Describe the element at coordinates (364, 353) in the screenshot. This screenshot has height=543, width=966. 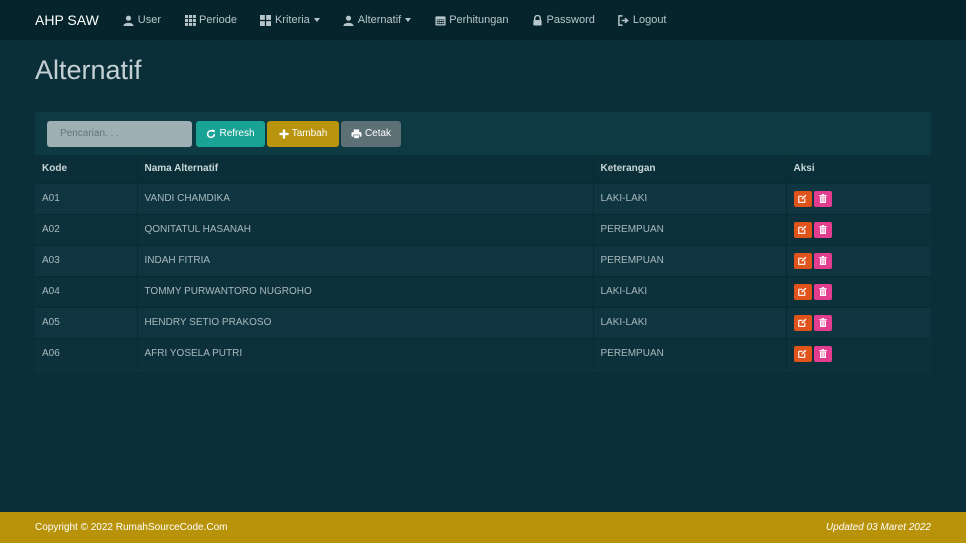
I see `cell-nama: AFRI YOSELA PUTRI` at that location.